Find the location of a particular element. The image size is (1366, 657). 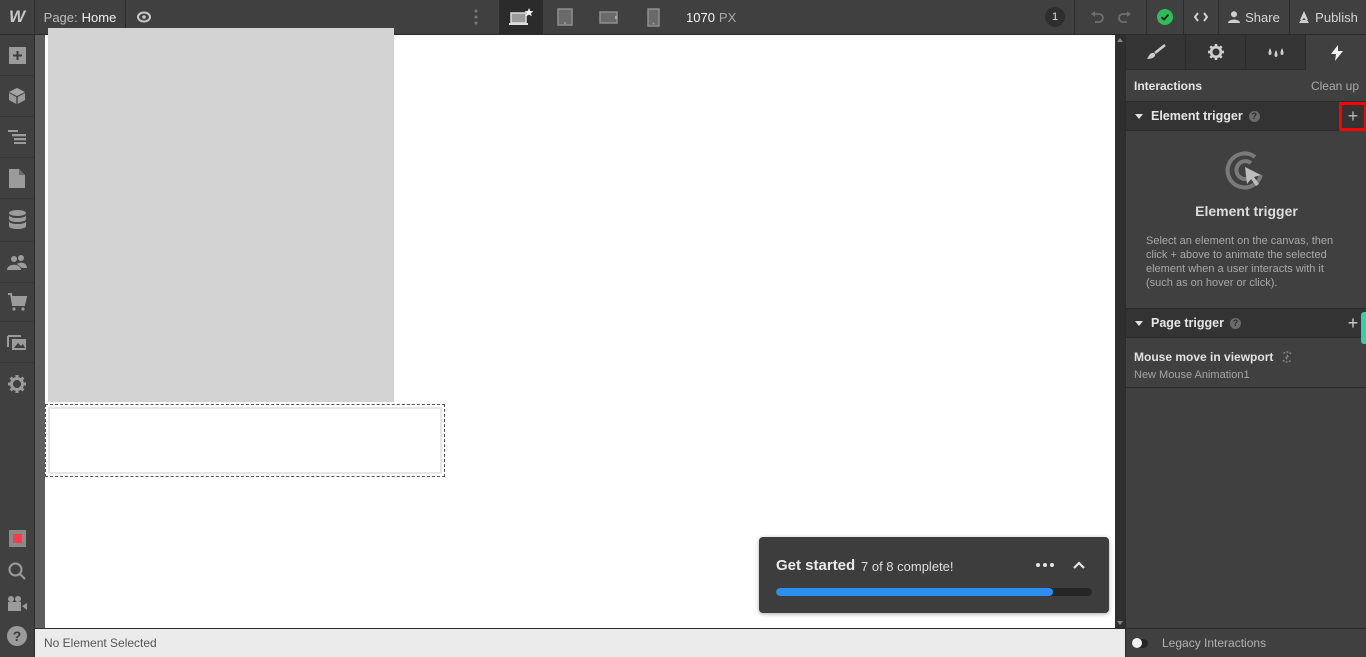

page-trigger-label: Page trigger is located at coordinates (1187, 323).